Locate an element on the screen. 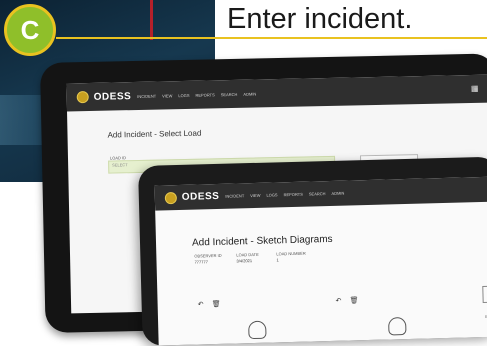 The image size is (487, 346). step-caption: Enter incident. is located at coordinates (320, 19).